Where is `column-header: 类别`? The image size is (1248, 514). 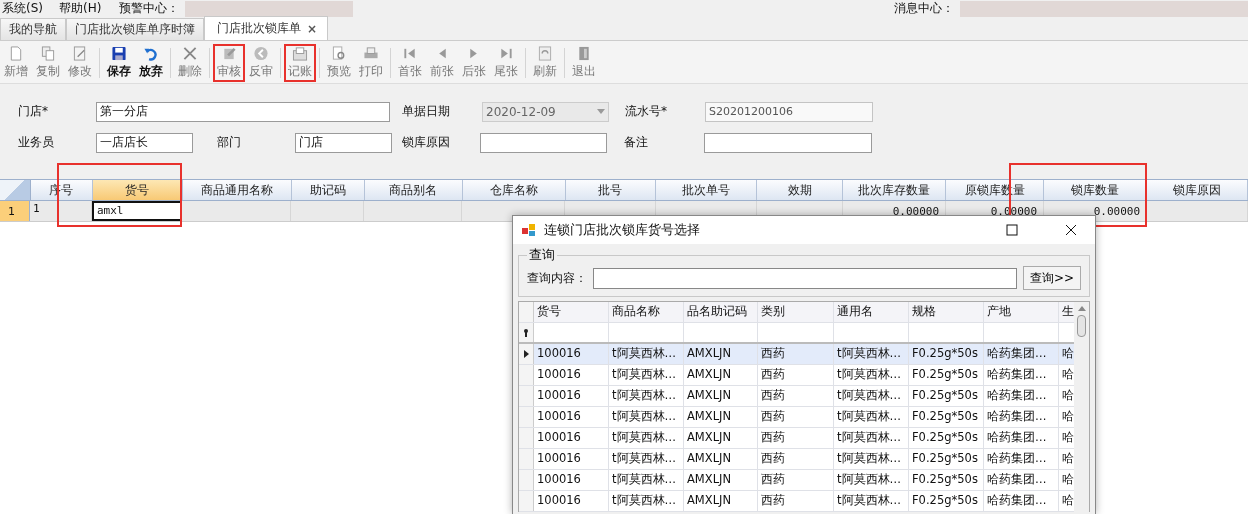
column-header: 类别 is located at coordinates (796, 312).